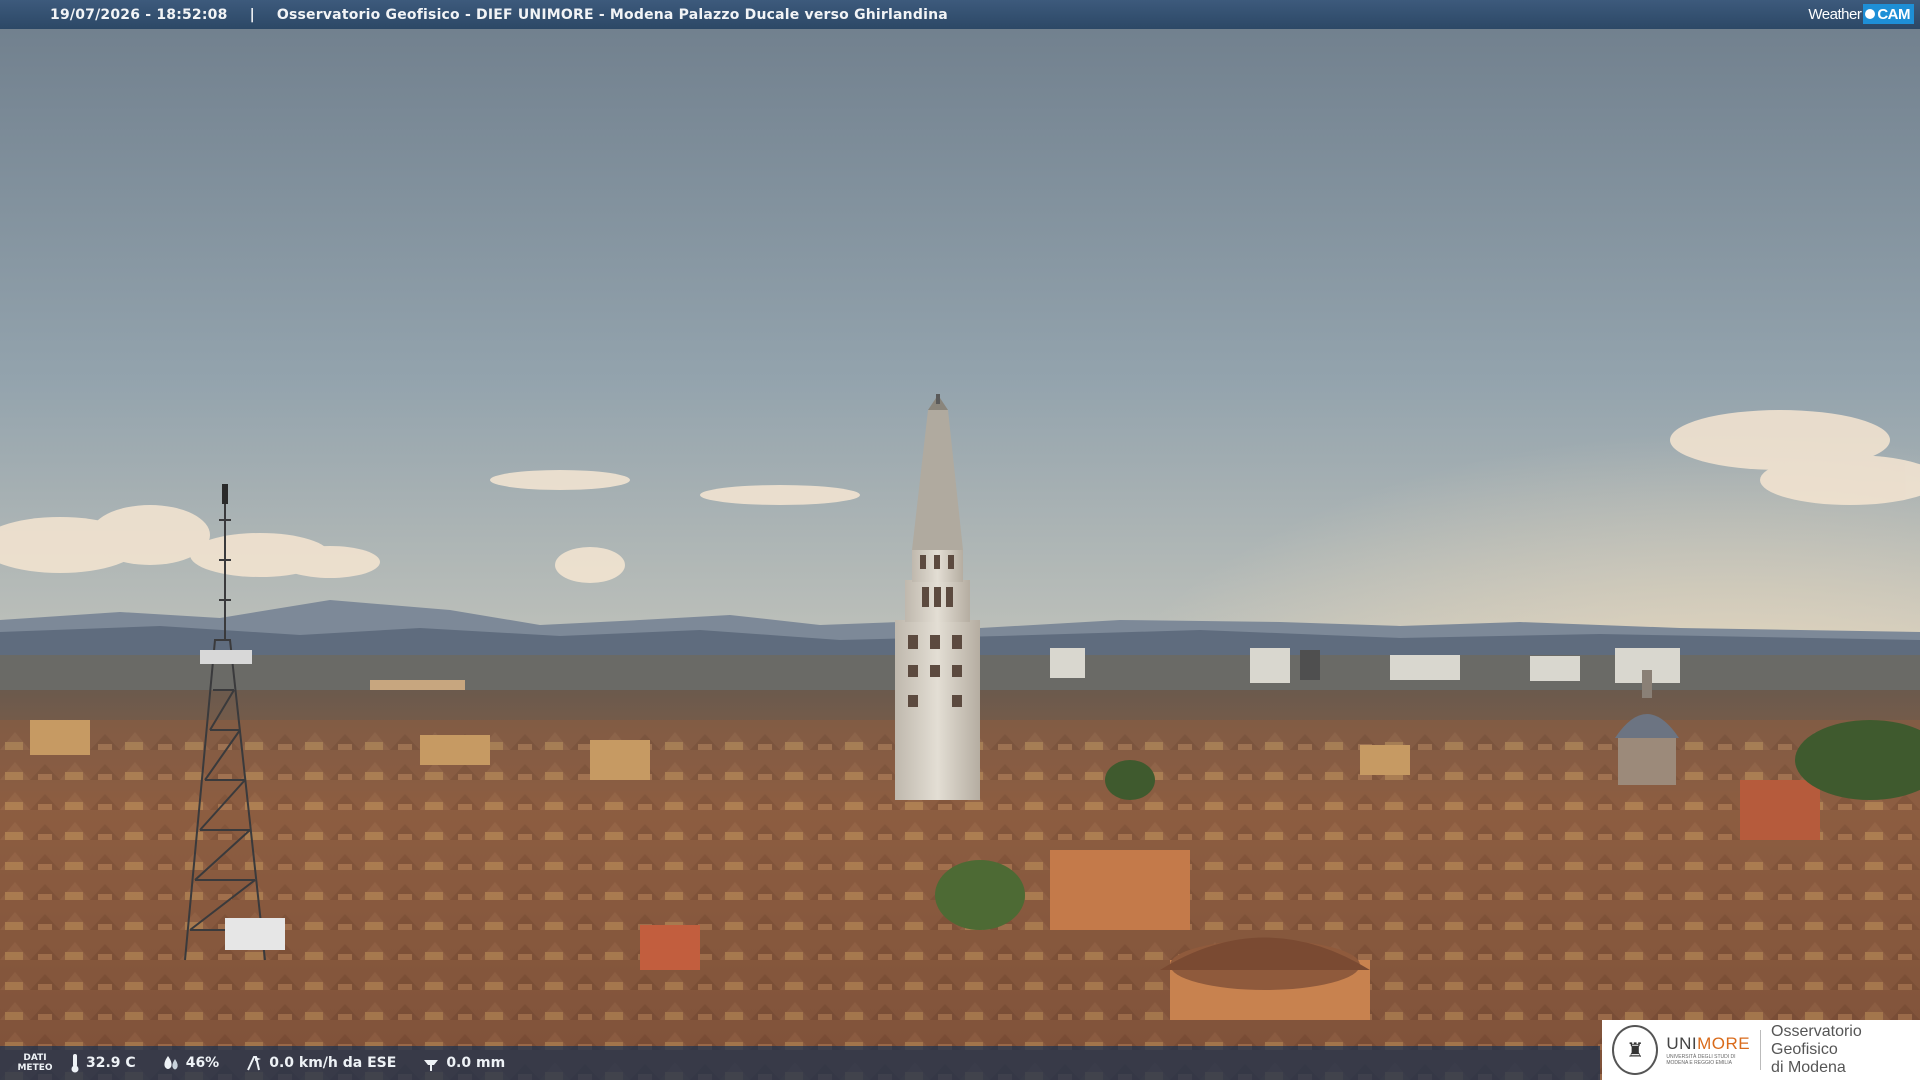 This screenshot has width=1920, height=1080. What do you see at coordinates (35, 1058) in the screenshot?
I see `meteo-label-line1: DATI` at bounding box center [35, 1058].